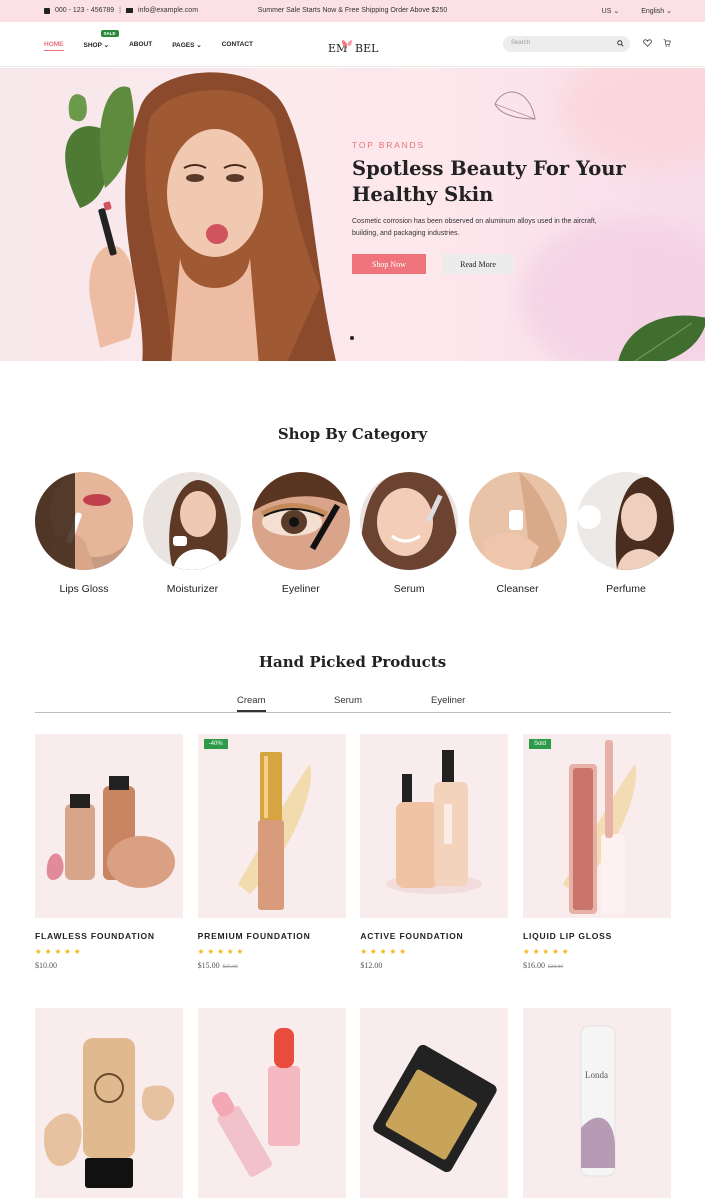 This screenshot has width=705, height=1200. Describe the element at coordinates (140, 46) in the screenshot. I see `nav-about: ABOUT` at that location.